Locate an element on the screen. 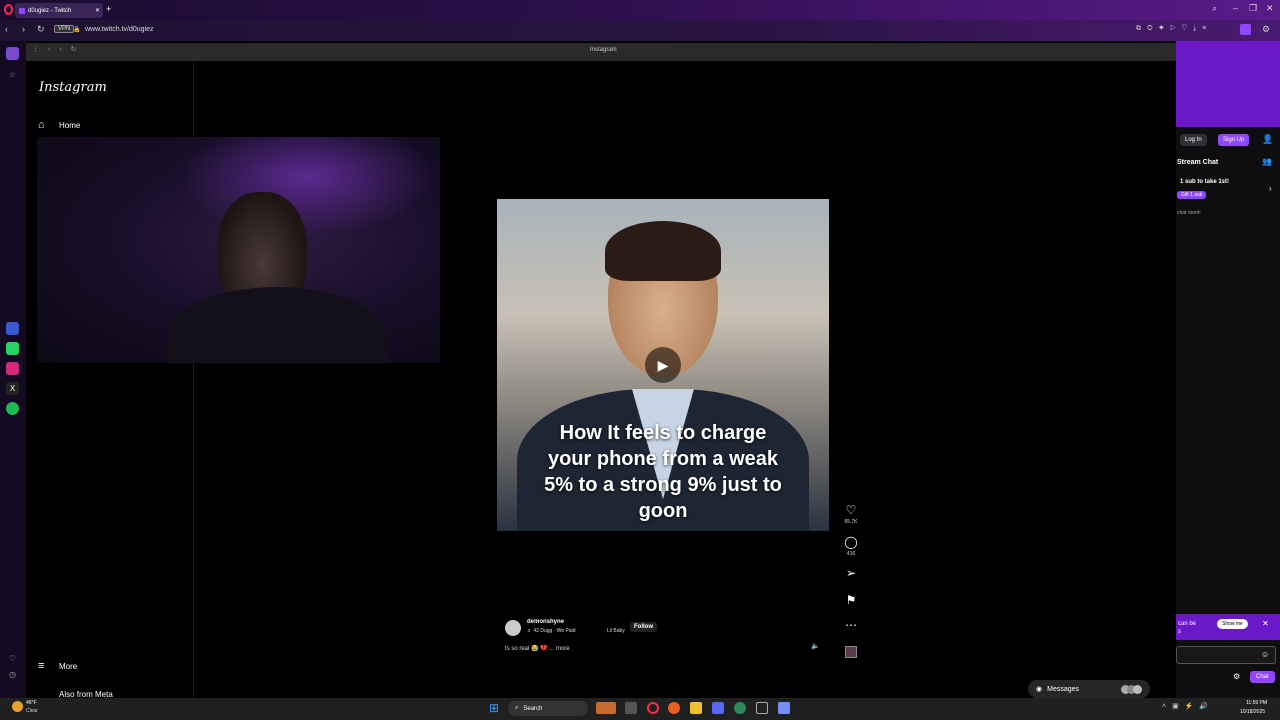 This screenshot has height=720, width=1280. clock-date: 10/18/2025 is located at coordinates (1252, 712).